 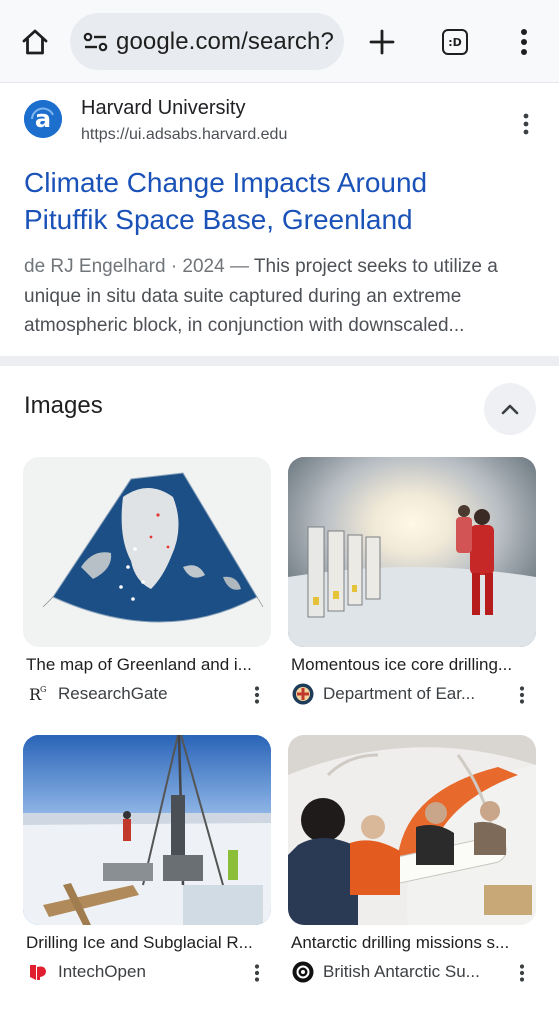 What do you see at coordinates (303, 694) in the screenshot?
I see `university-crest-icon` at bounding box center [303, 694].